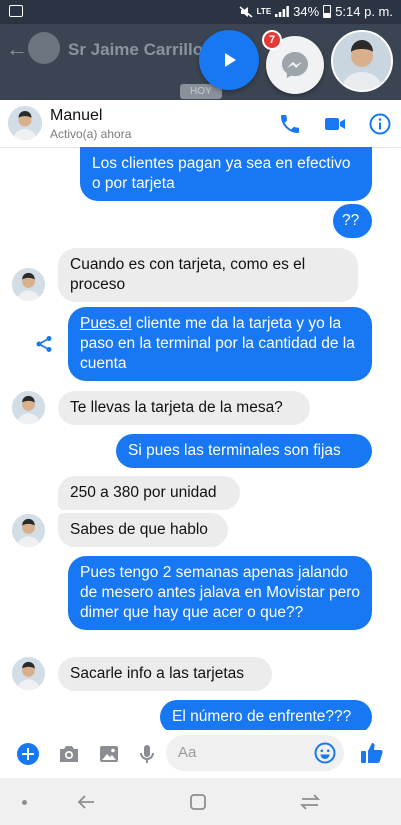 This screenshot has width=401, height=825. What do you see at coordinates (165, 674) in the screenshot?
I see `message-incoming: Sacarle info a las tarjetas` at bounding box center [165, 674].